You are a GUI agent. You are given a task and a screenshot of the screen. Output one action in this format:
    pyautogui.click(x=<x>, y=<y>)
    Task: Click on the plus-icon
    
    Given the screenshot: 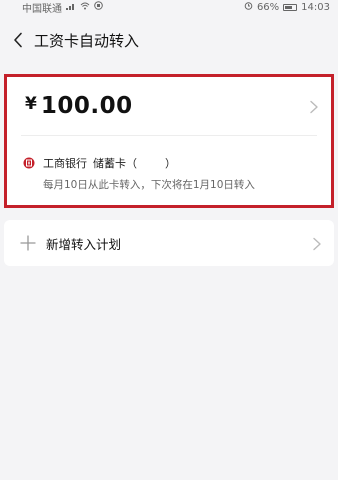 What is the action you would take?
    pyautogui.click(x=28, y=243)
    